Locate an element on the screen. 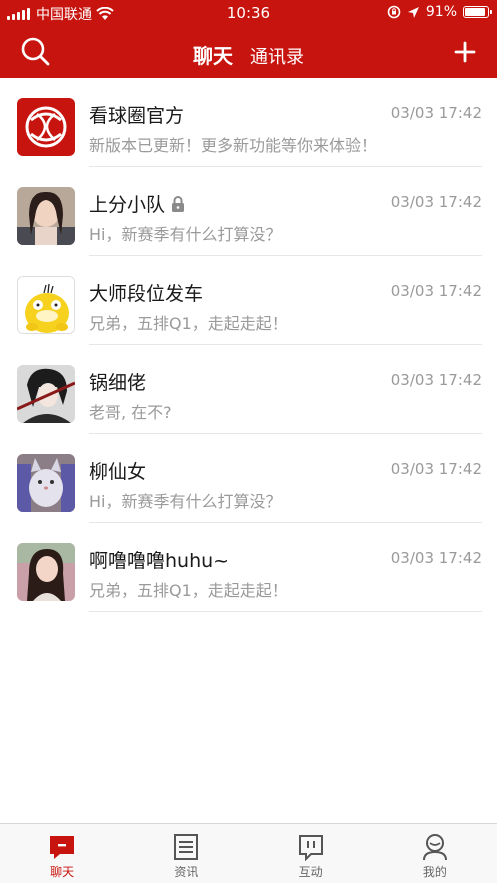 Image resolution: width=497 pixels, height=883 pixels. tab-bar-profile: 我的 is located at coordinates (435, 853).